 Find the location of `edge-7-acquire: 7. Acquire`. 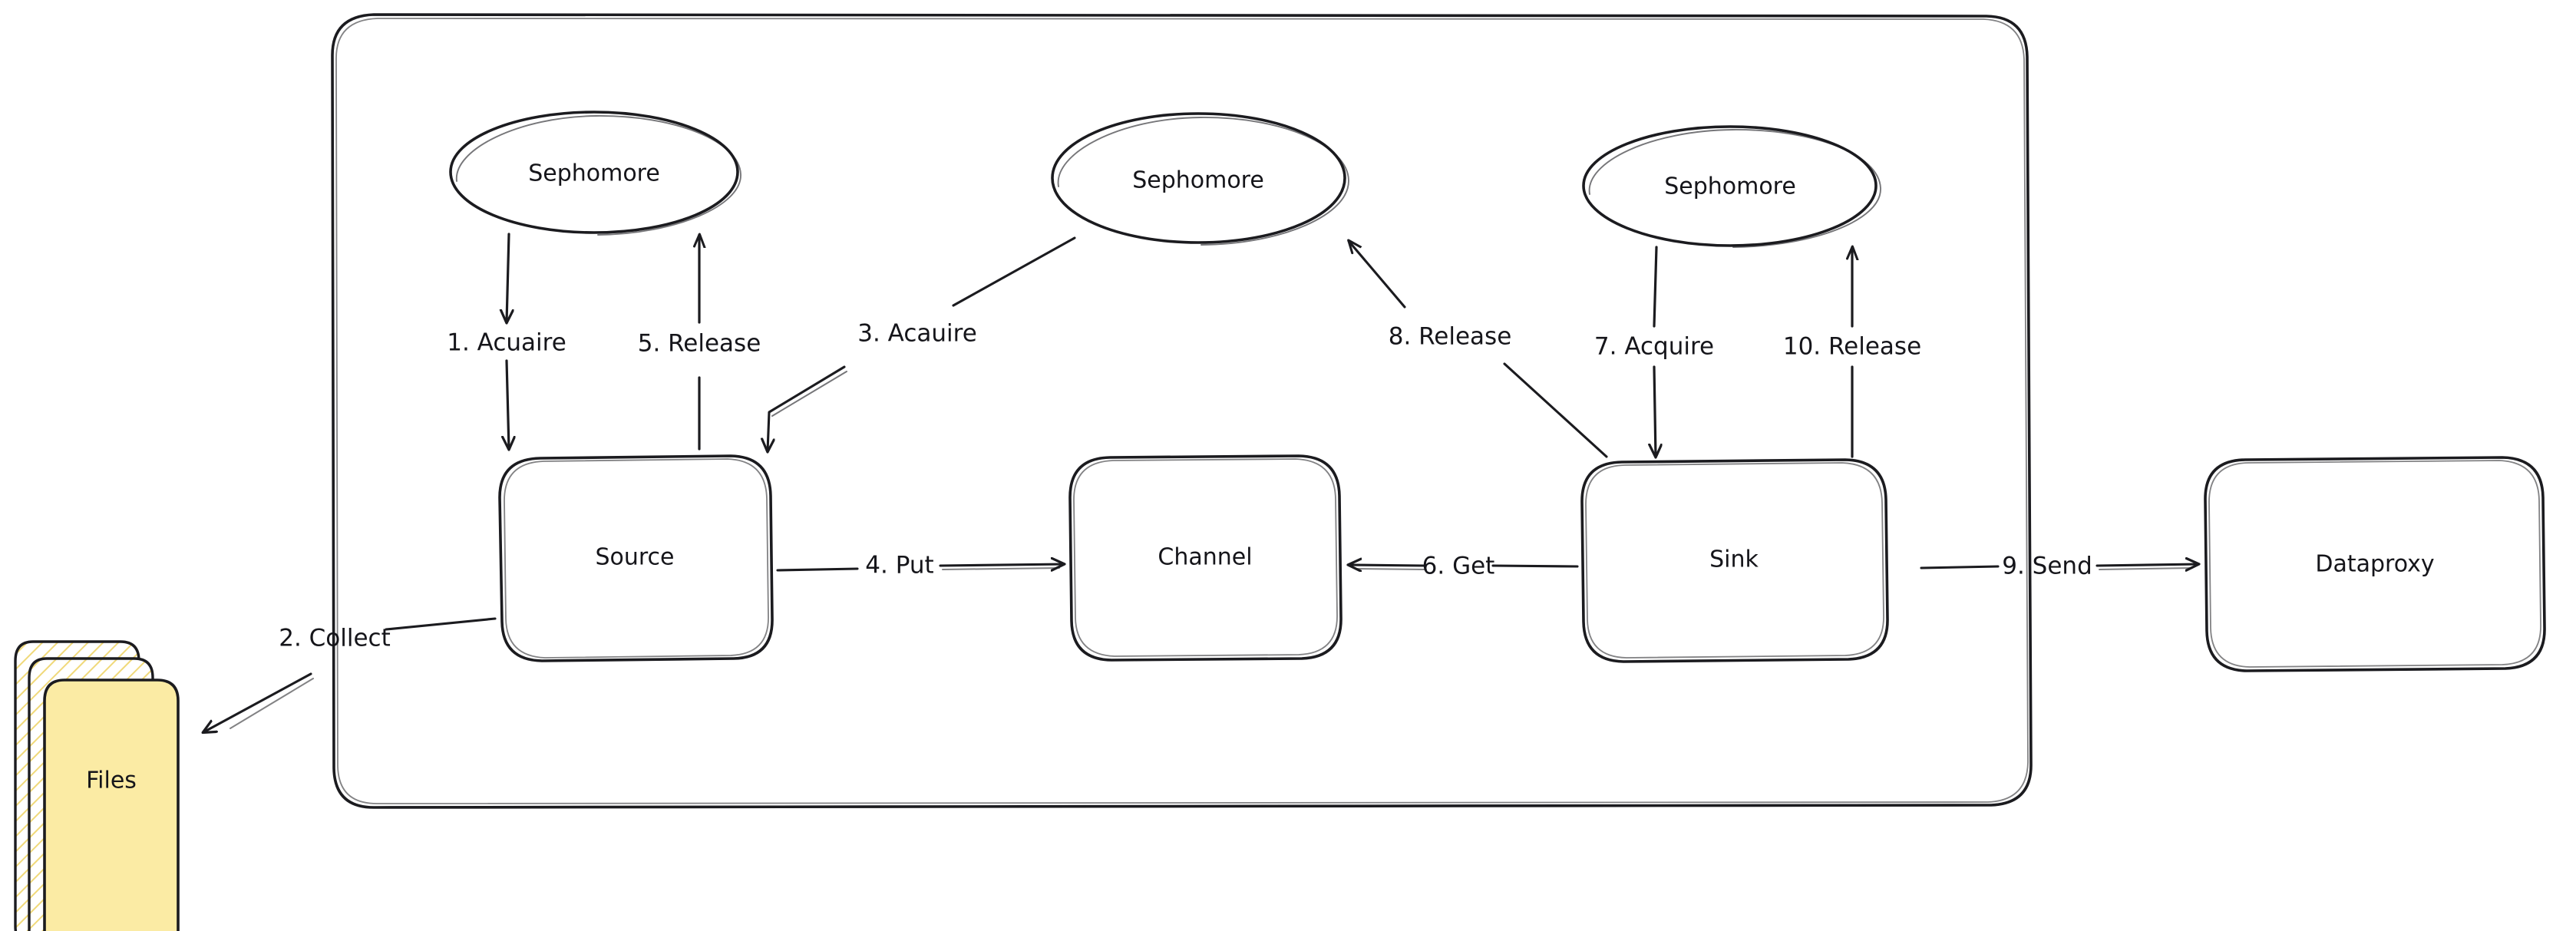

edge-7-acquire: 7. Acquire is located at coordinates (1654, 351).